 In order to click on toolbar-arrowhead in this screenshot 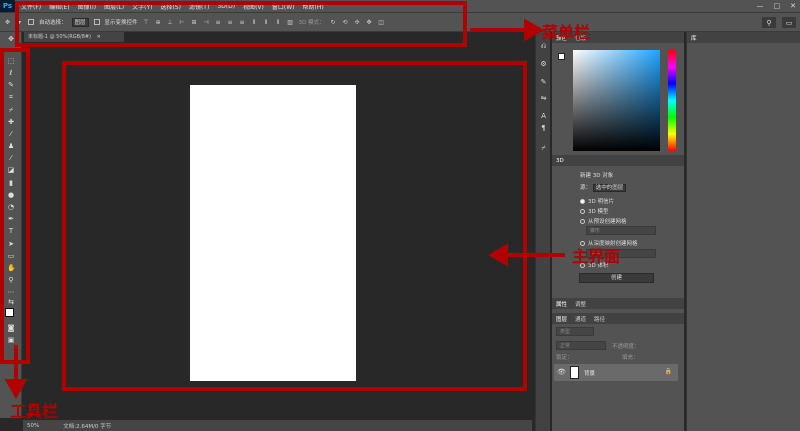, I will do `click(16, 389)`.